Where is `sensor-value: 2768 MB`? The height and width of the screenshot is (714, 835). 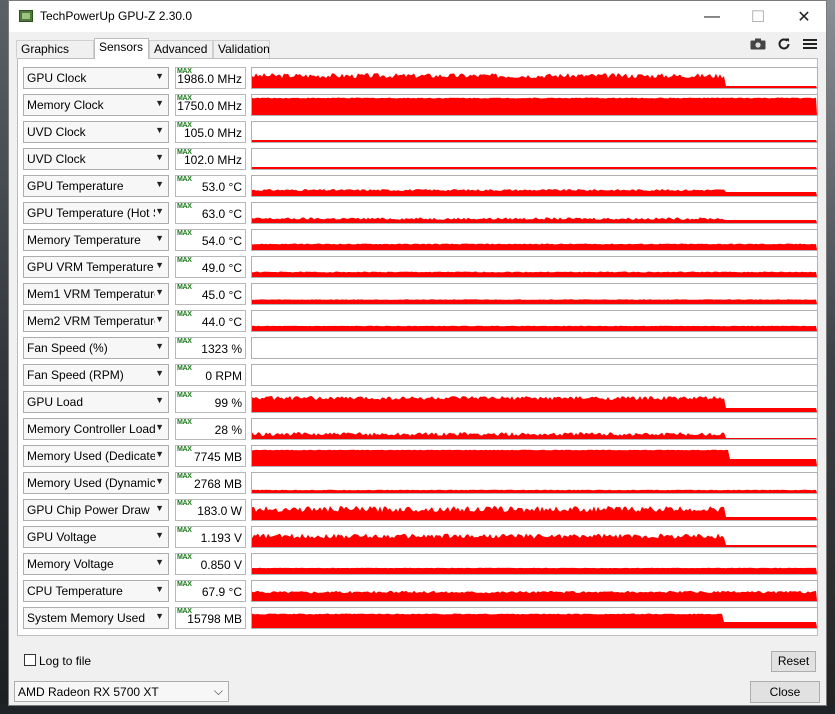 sensor-value: 2768 MB is located at coordinates (217, 484).